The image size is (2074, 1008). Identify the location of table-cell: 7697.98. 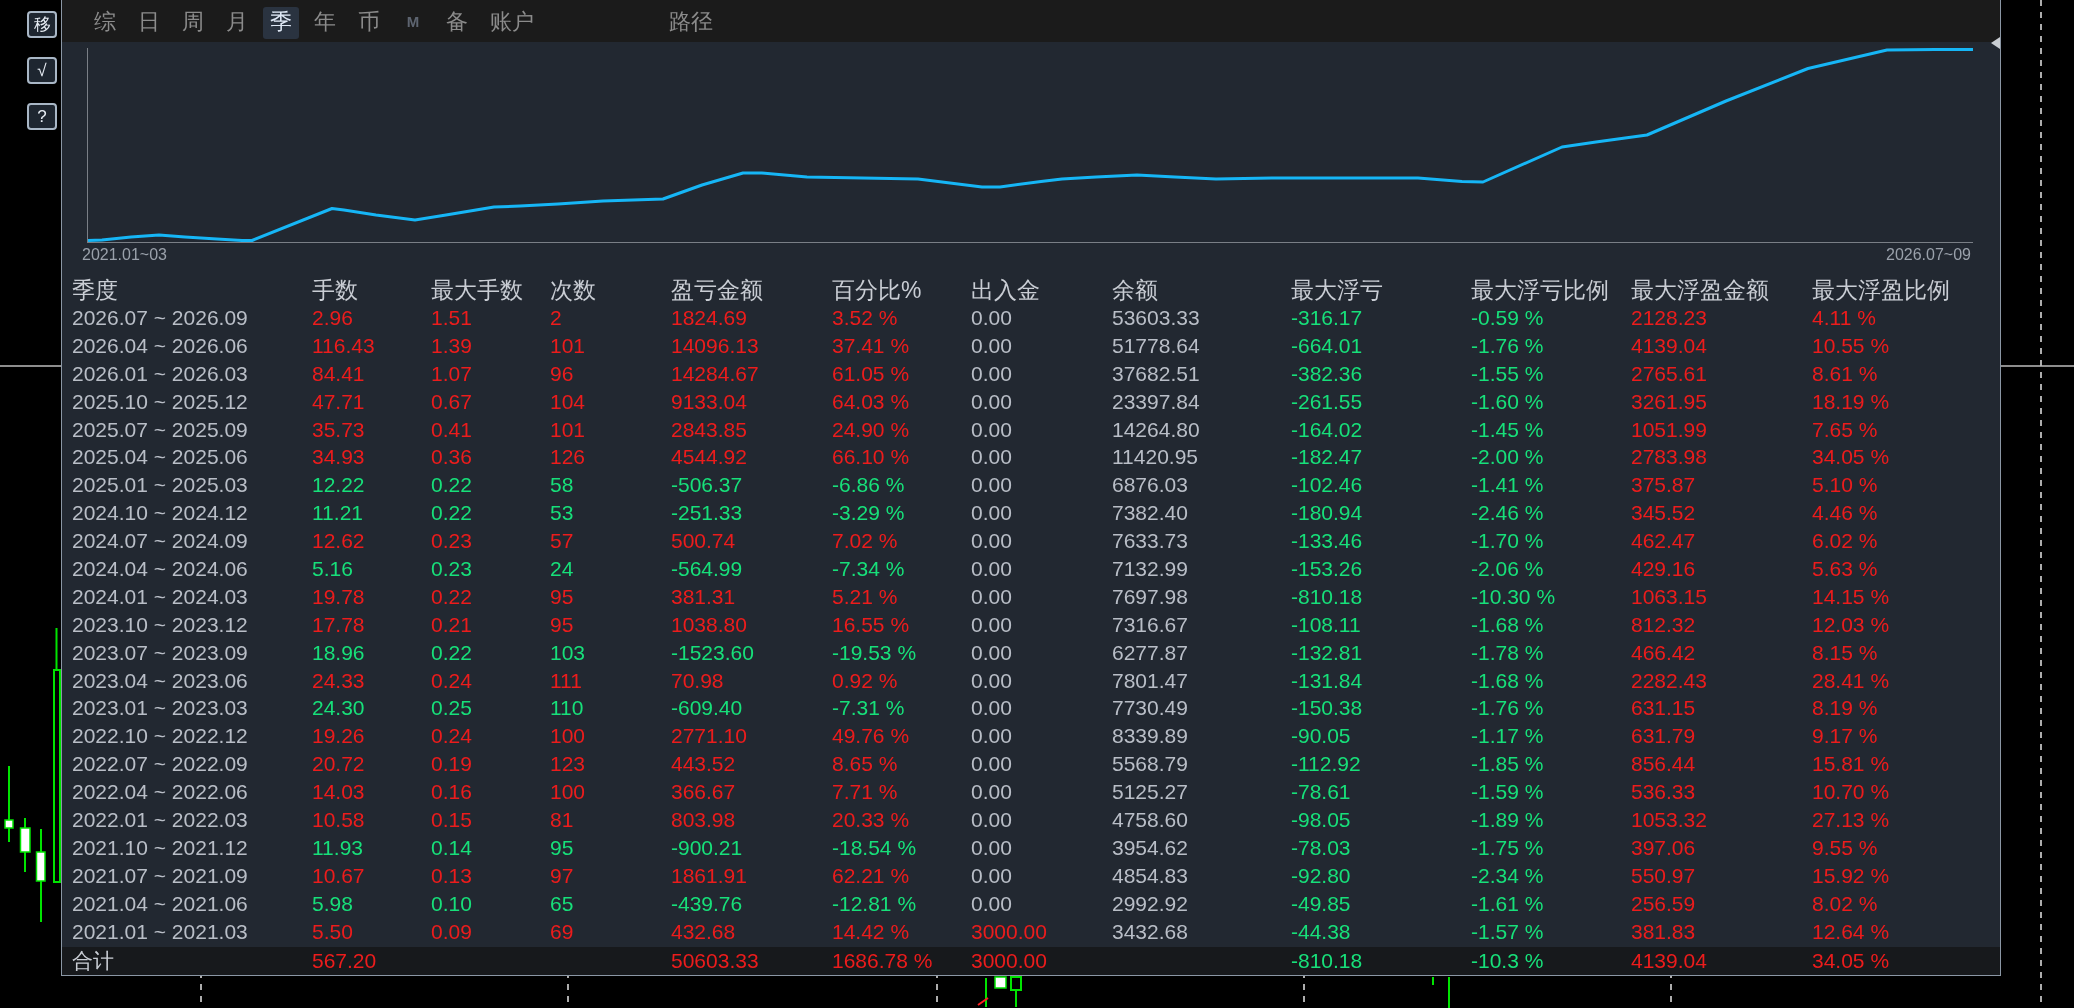
(1150, 596).